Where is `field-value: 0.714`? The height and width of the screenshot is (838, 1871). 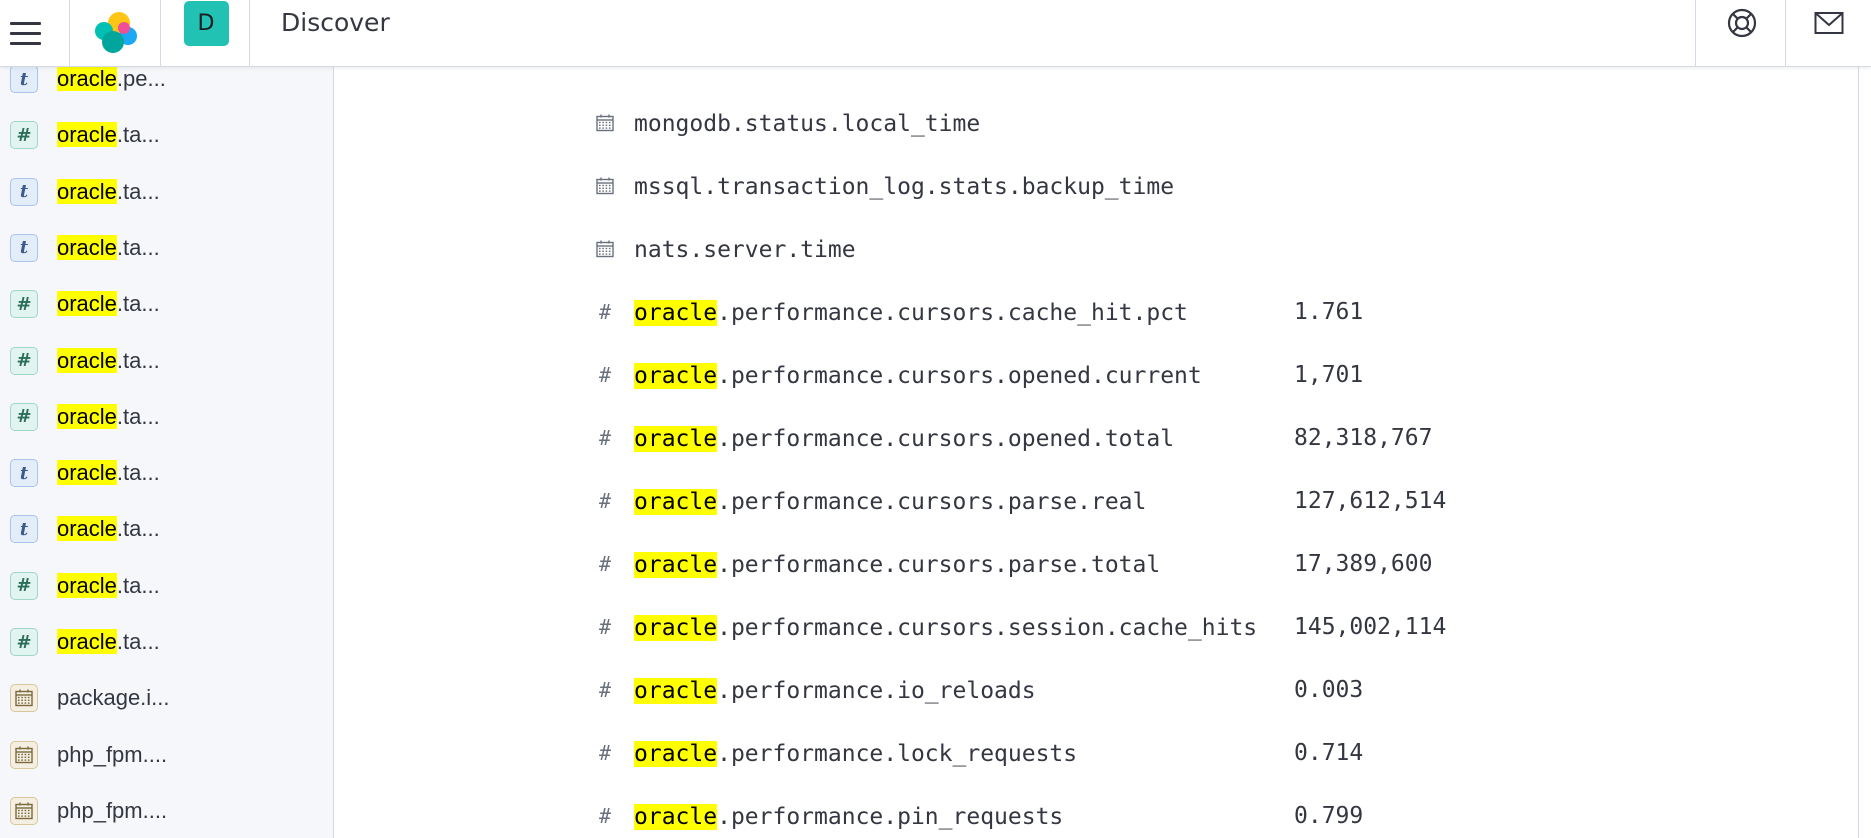
field-value: 0.714 is located at coordinates (1329, 753).